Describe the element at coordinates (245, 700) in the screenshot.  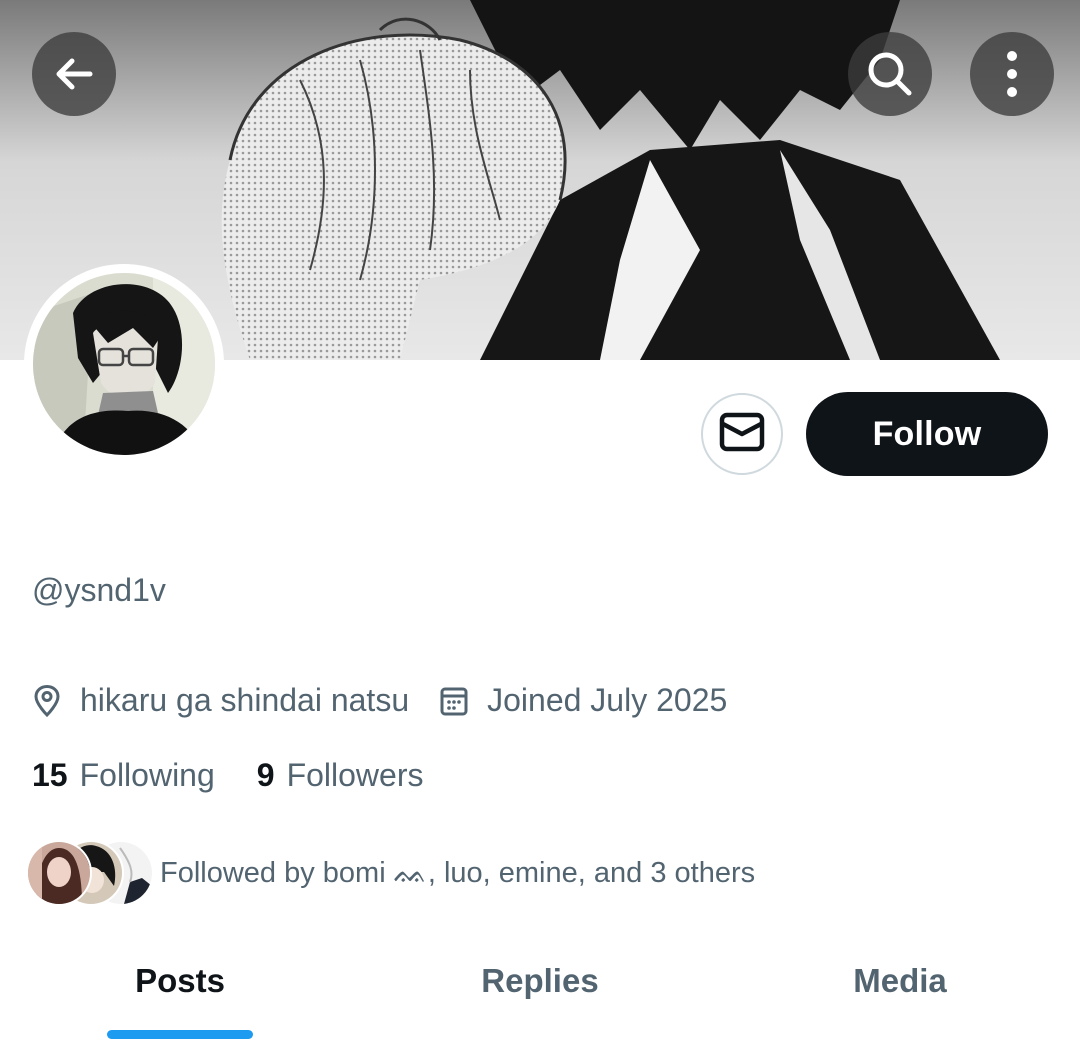
I see `profile-location: hikaru ga shindai natsu` at that location.